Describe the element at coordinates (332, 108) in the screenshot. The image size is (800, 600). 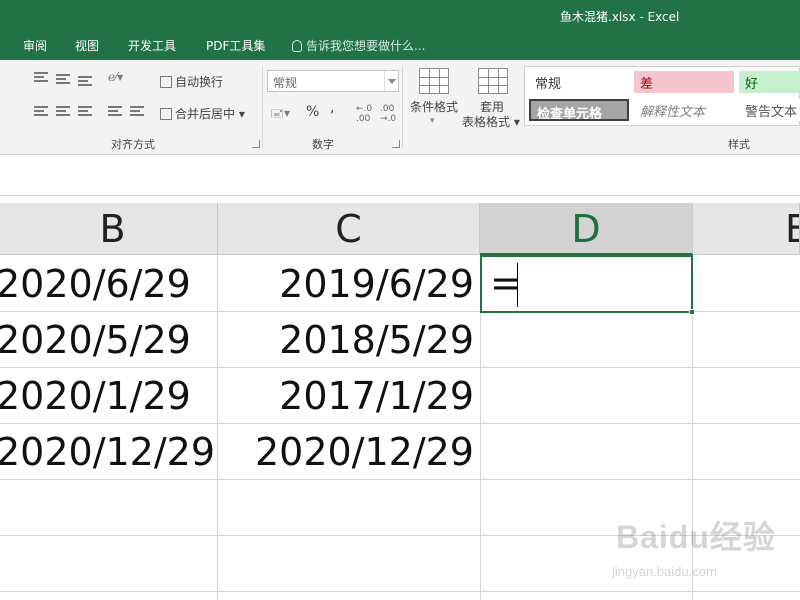
I see `comma-button: ,` at that location.